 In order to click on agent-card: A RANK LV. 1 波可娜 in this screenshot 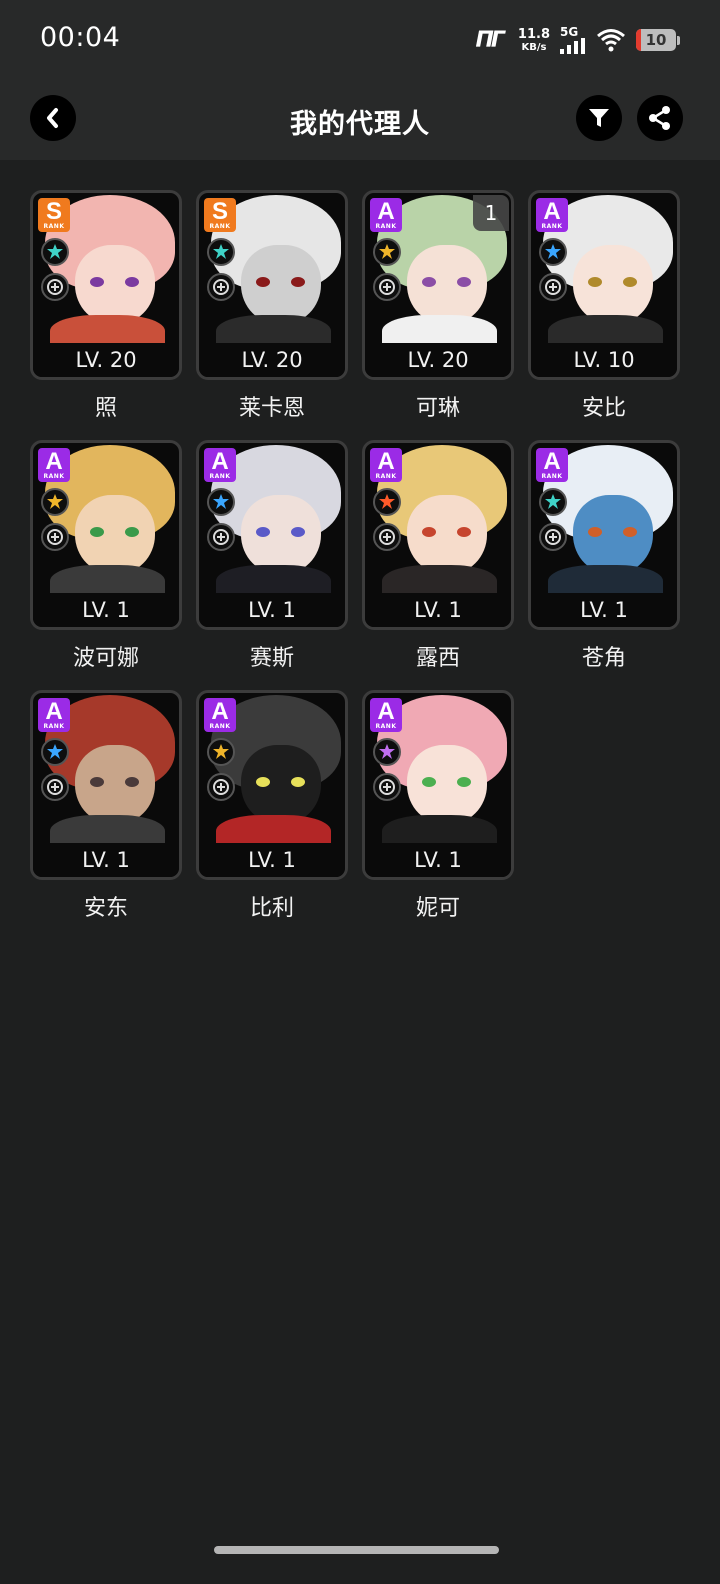, I will do `click(106, 556)`.